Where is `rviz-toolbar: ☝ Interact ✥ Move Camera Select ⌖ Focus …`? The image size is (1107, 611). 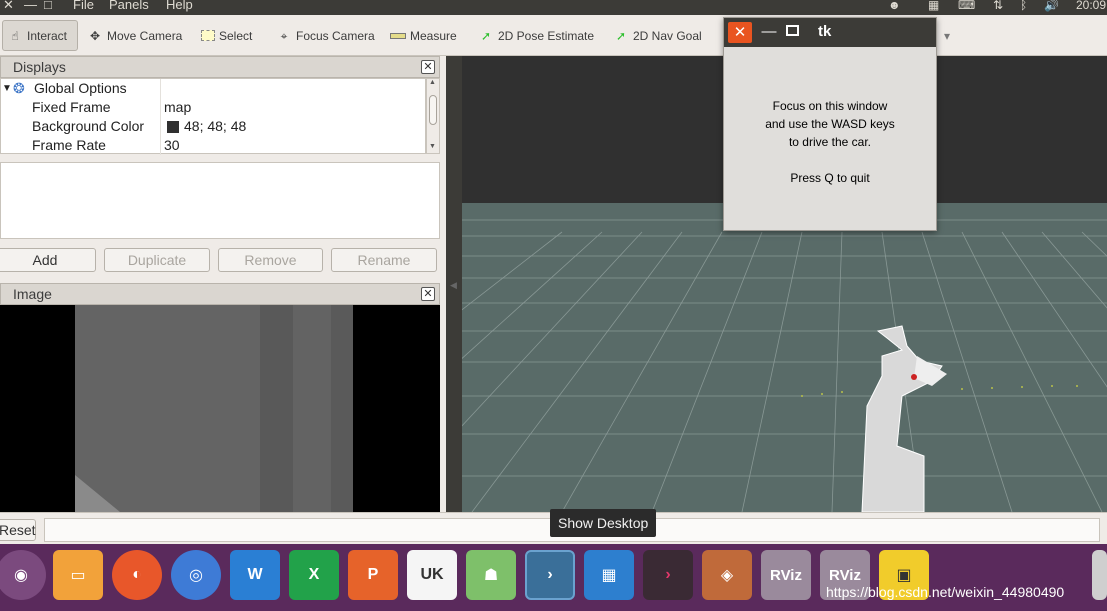
rviz-toolbar: ☝ Interact ✥ Move Camera Select ⌖ Focus … is located at coordinates (553, 35).